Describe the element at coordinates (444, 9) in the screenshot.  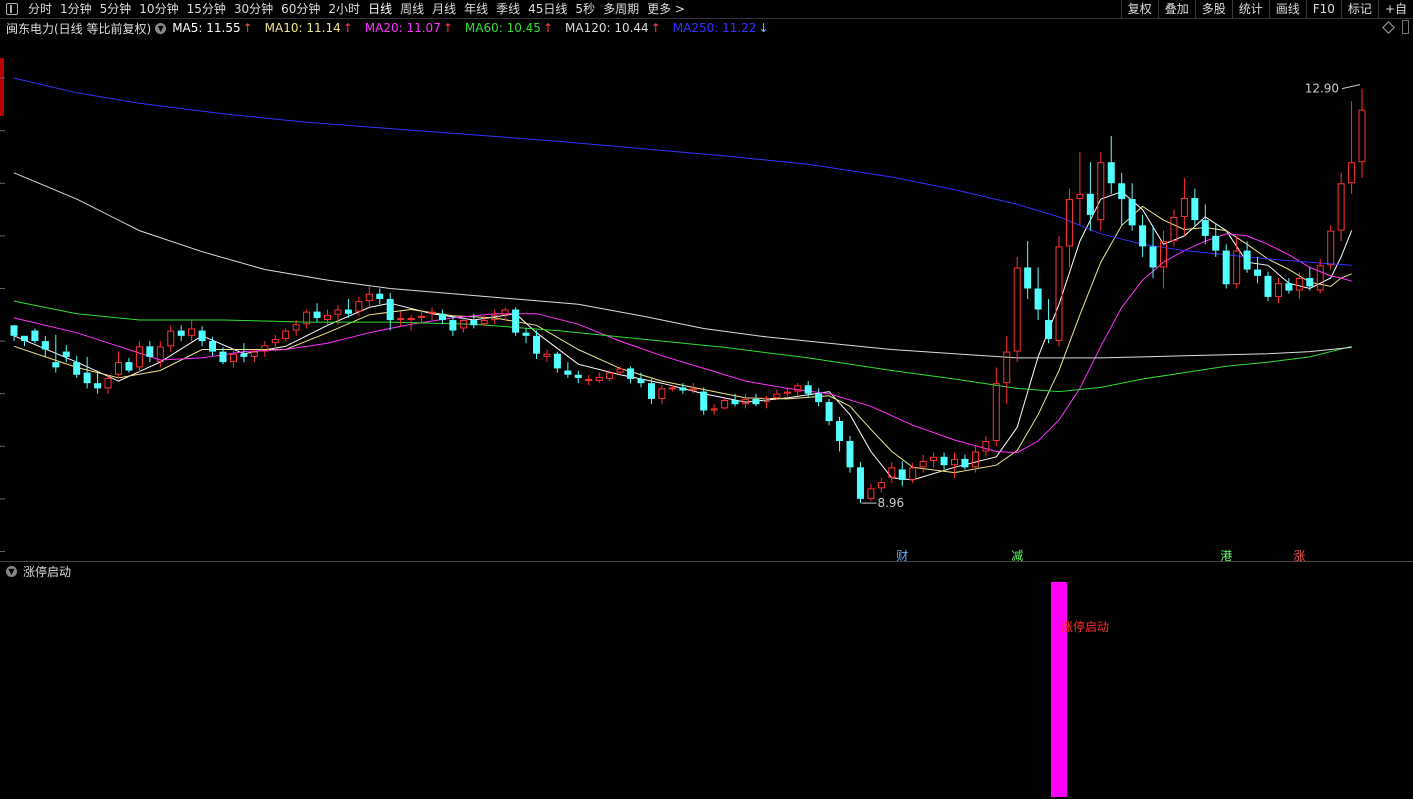
I see `period-tab: 月线` at that location.